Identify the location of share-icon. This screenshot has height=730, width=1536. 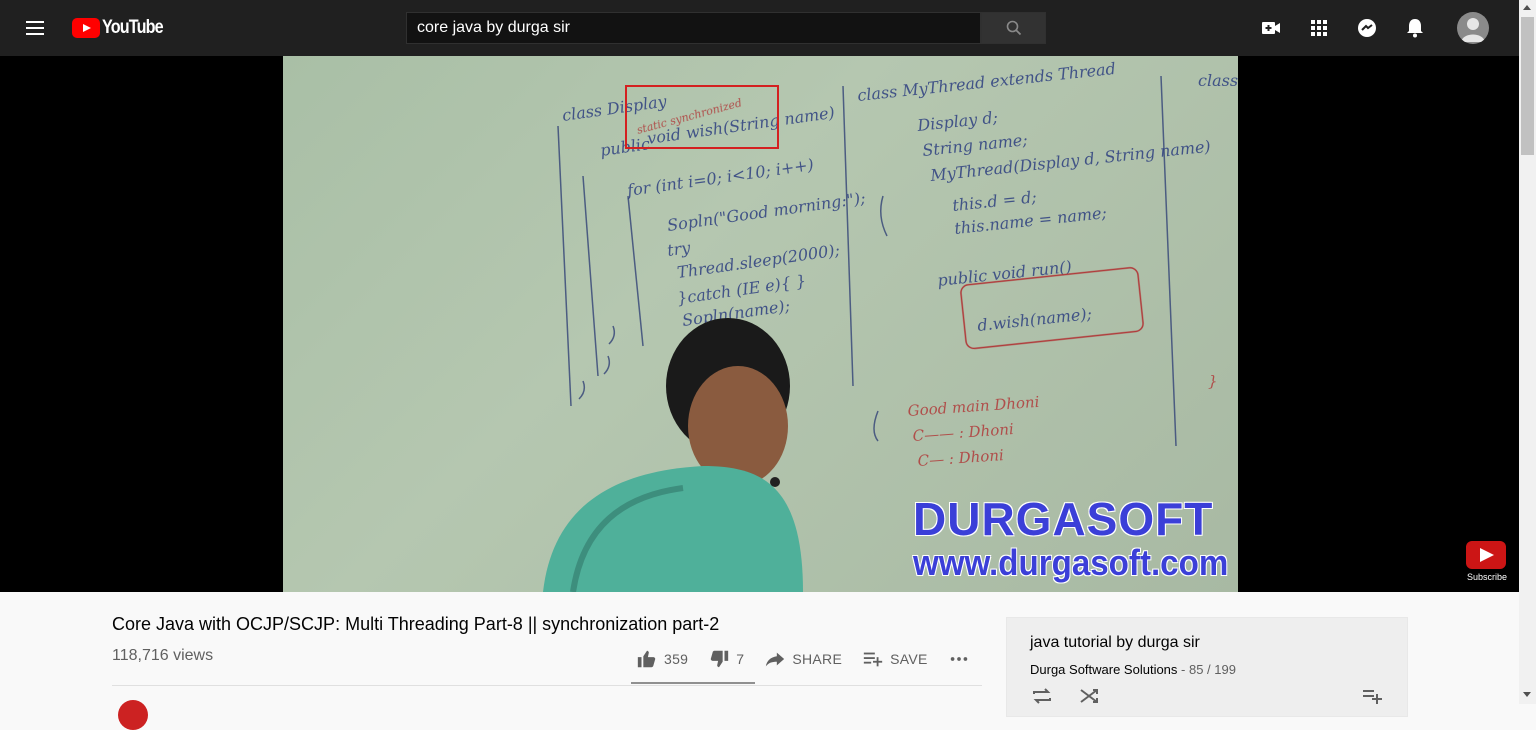
(775, 659).